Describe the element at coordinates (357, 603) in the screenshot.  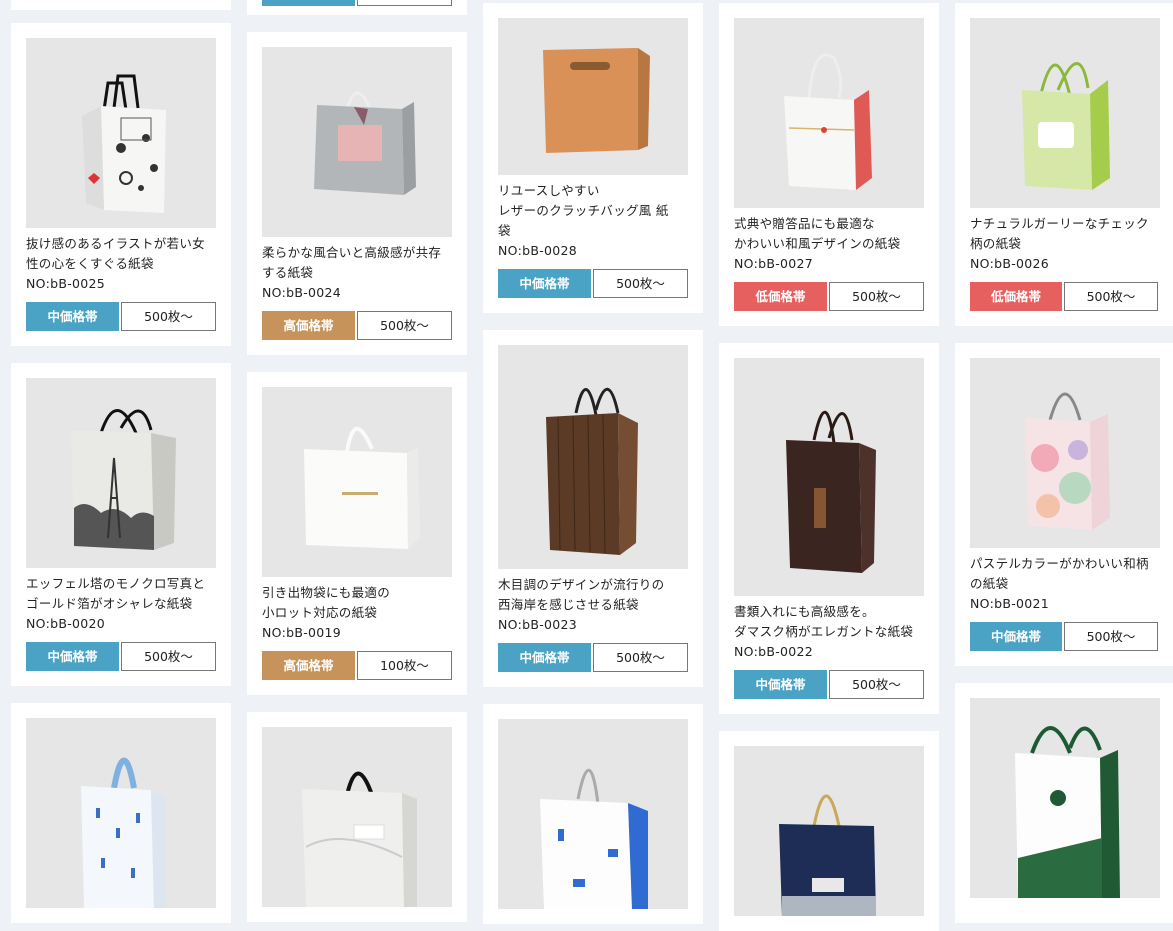
I see `product-description: 引き出物袋にも最適の 小ロット対応の紙袋` at that location.